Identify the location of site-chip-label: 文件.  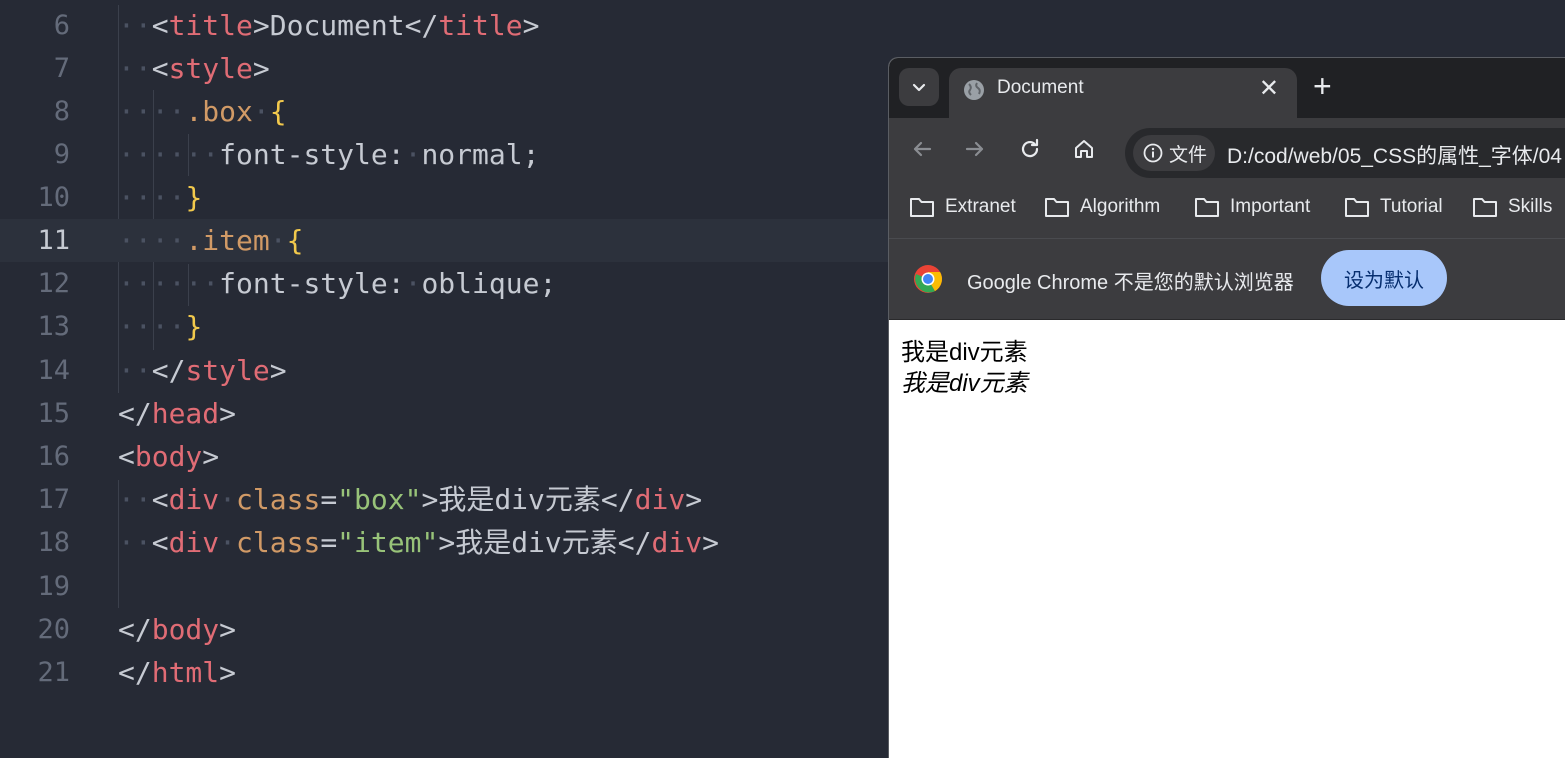
(1188, 155).